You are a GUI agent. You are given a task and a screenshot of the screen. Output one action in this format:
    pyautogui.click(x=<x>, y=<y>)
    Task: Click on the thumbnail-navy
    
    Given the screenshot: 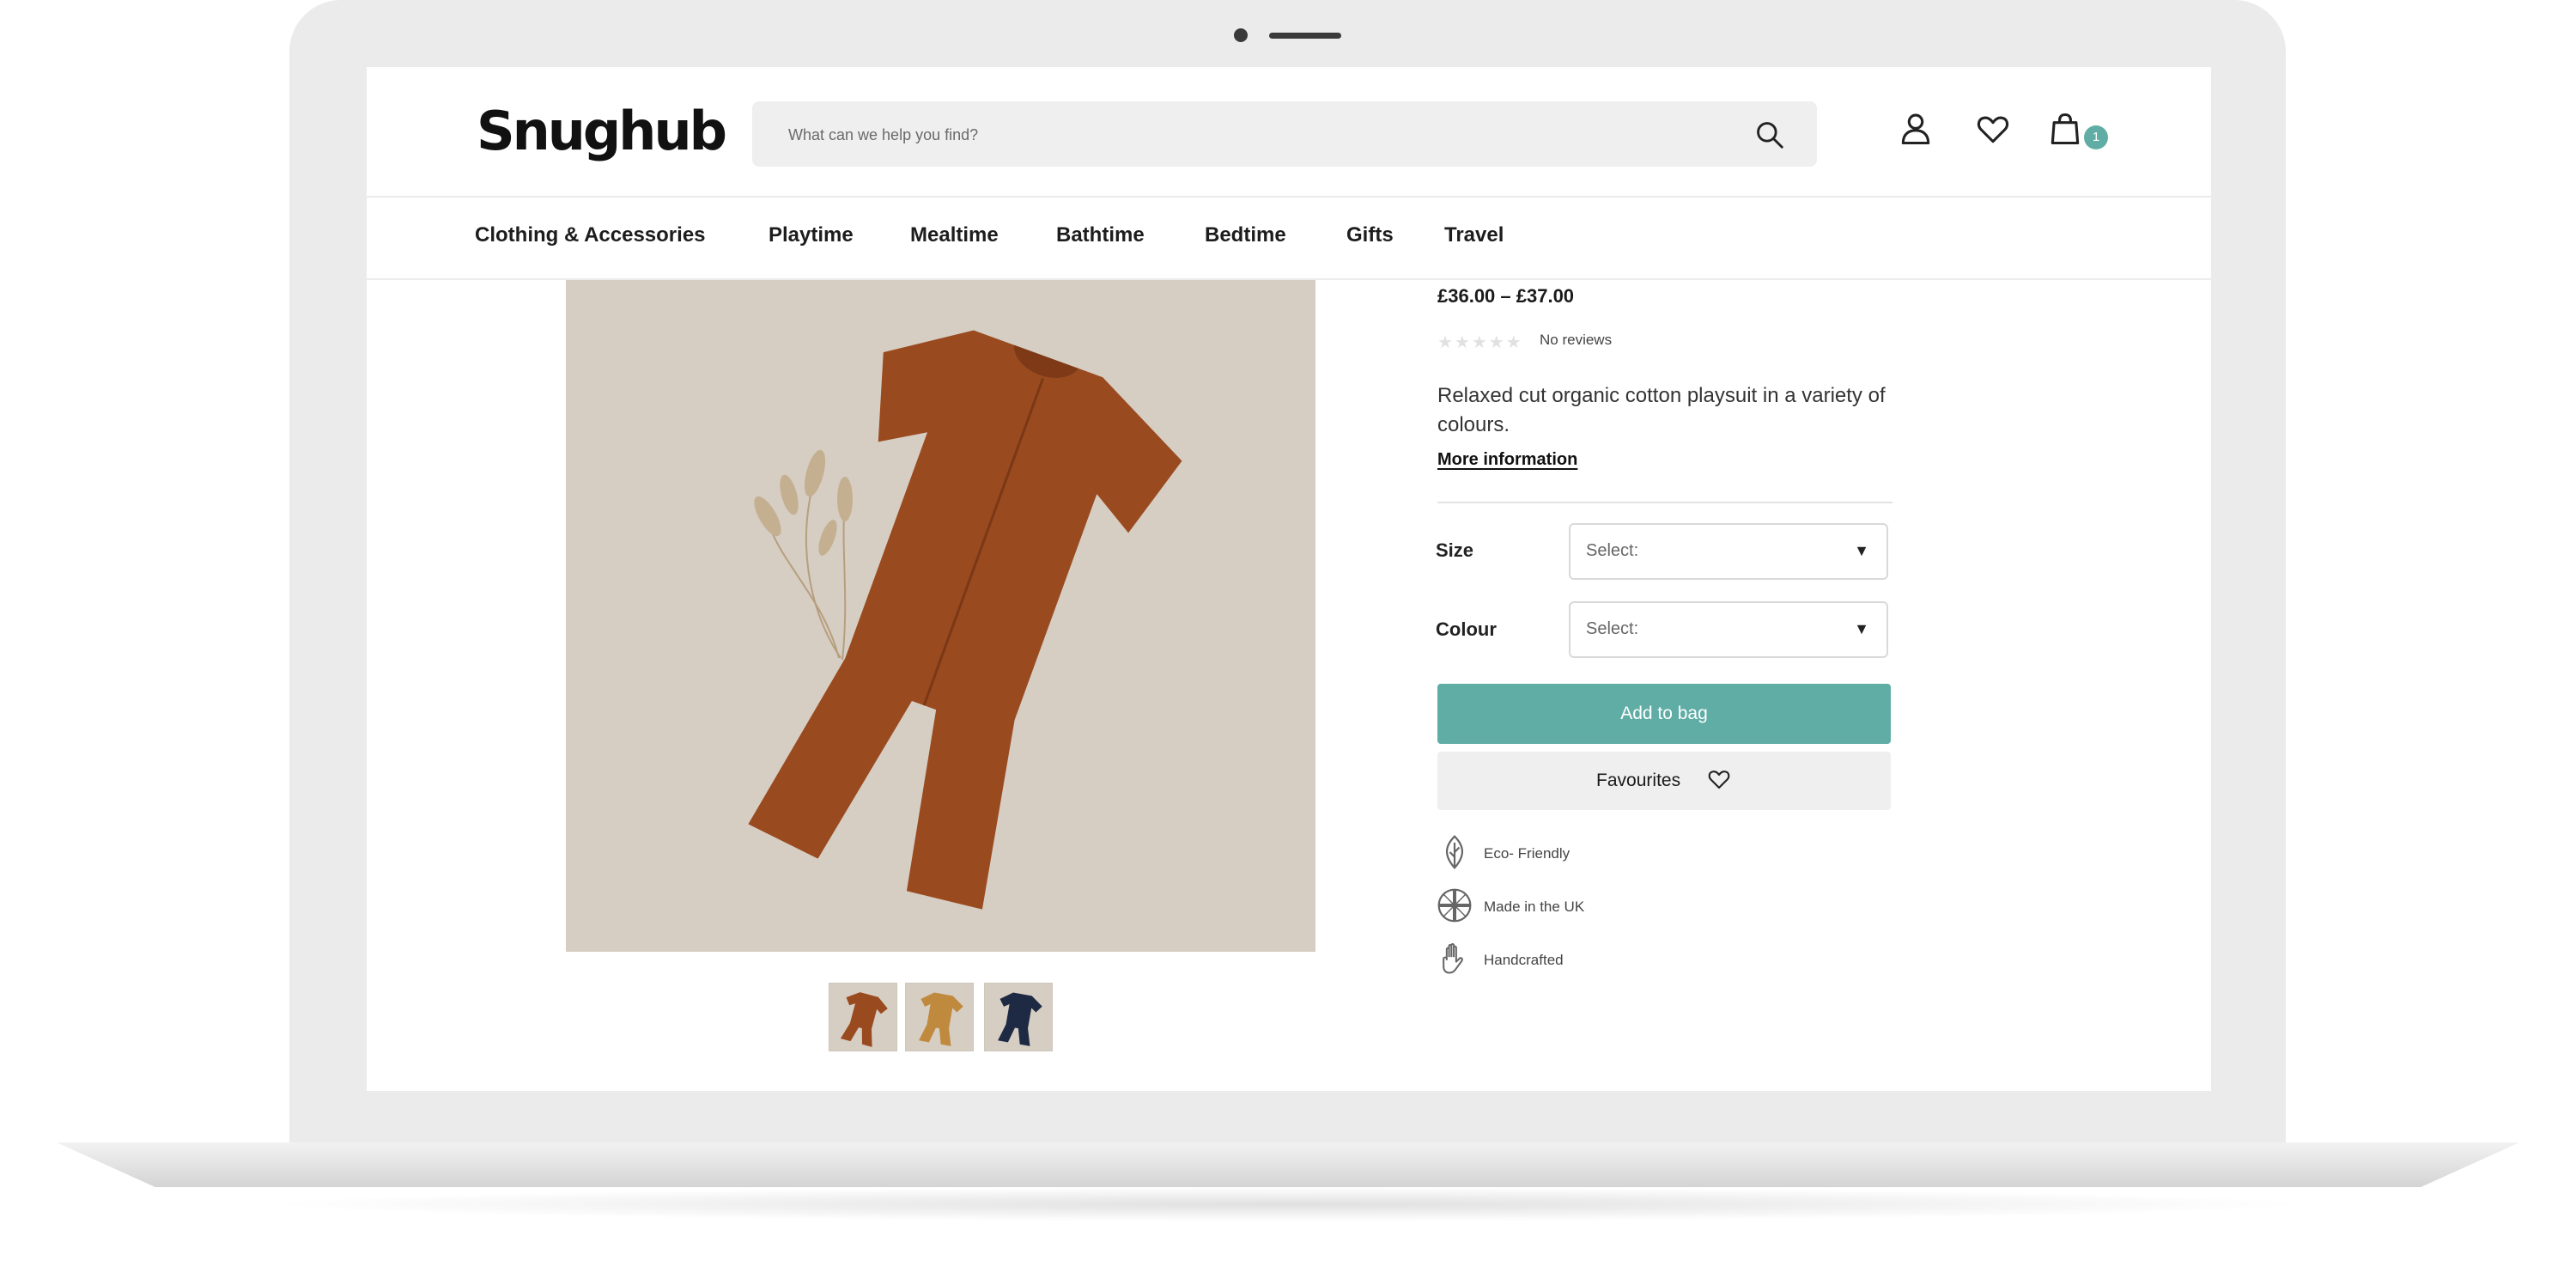 What is the action you would take?
    pyautogui.click(x=1018, y=1017)
    